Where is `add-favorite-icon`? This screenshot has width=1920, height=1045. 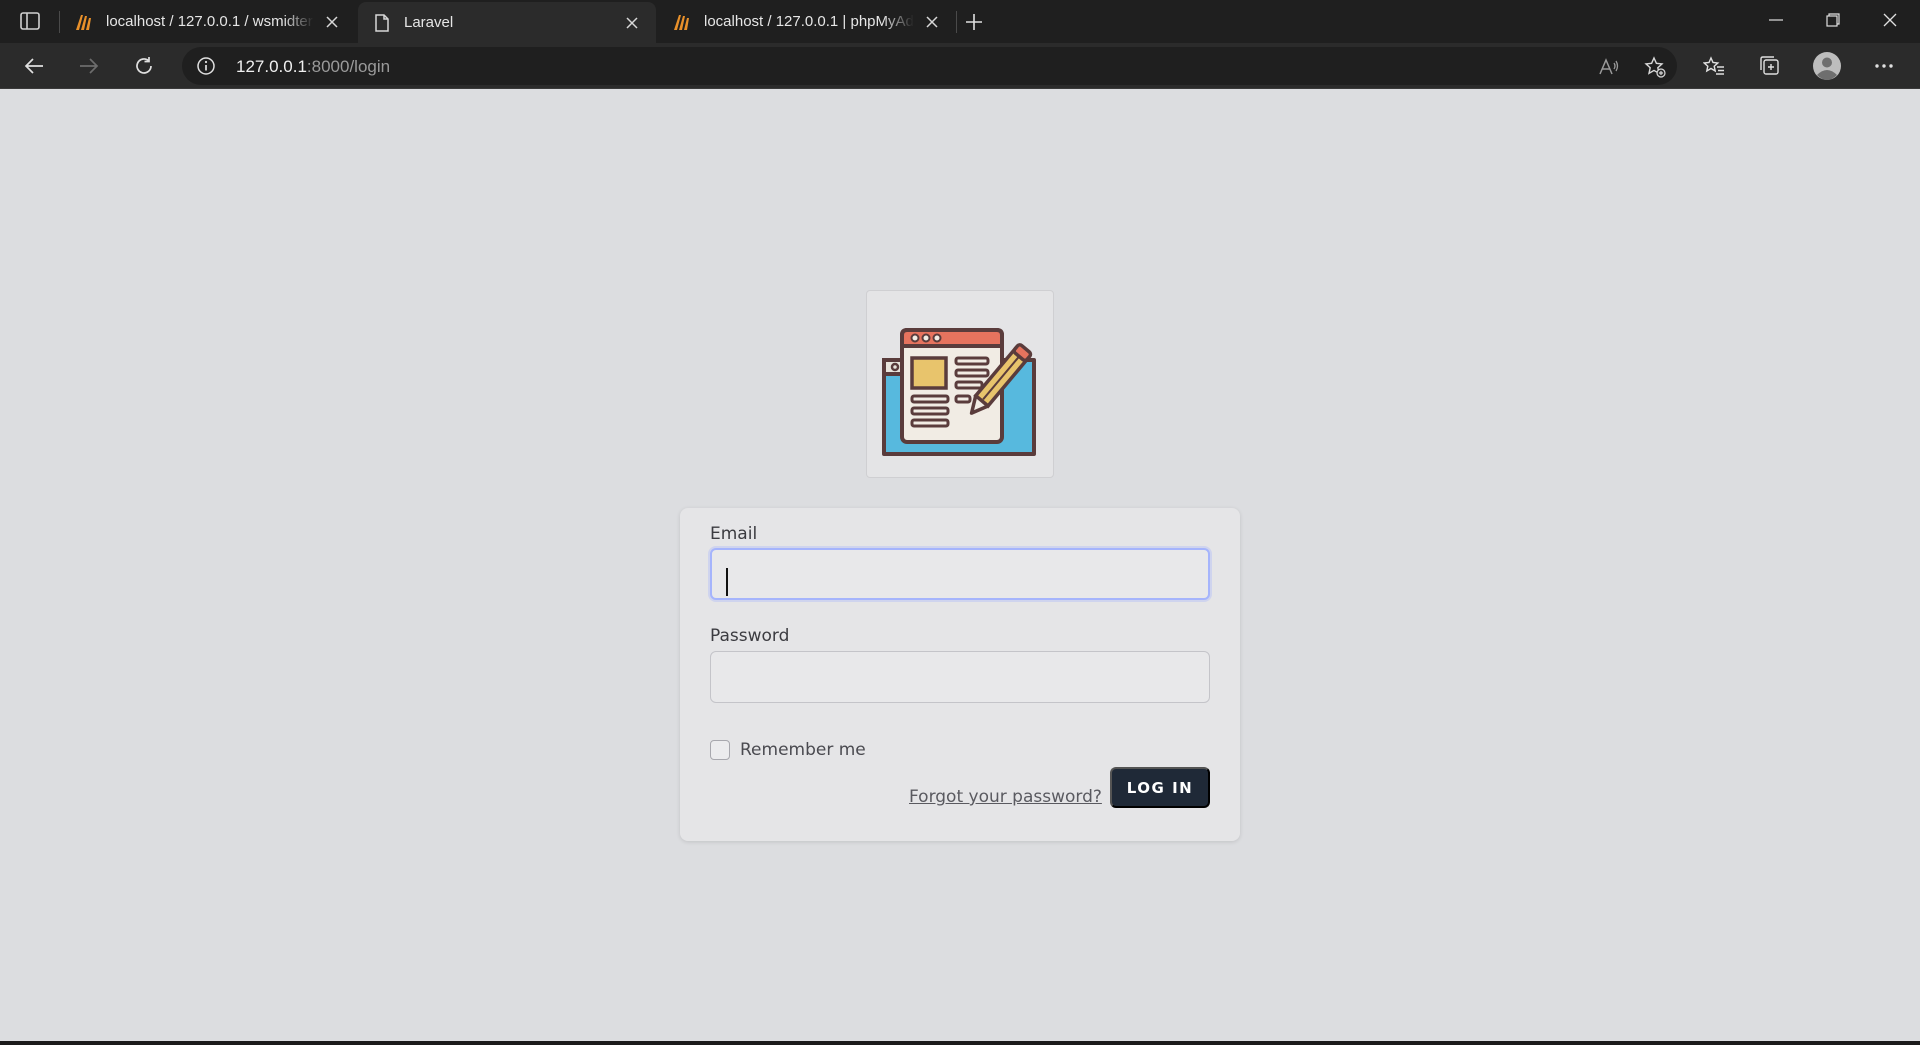
add-favorite-icon is located at coordinates (1655, 67).